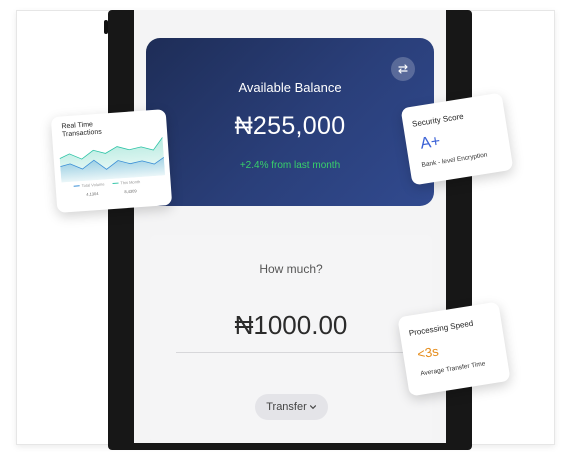 The width and height of the screenshot is (570, 465). I want to click on chevron-down-icon, so click(312, 407).